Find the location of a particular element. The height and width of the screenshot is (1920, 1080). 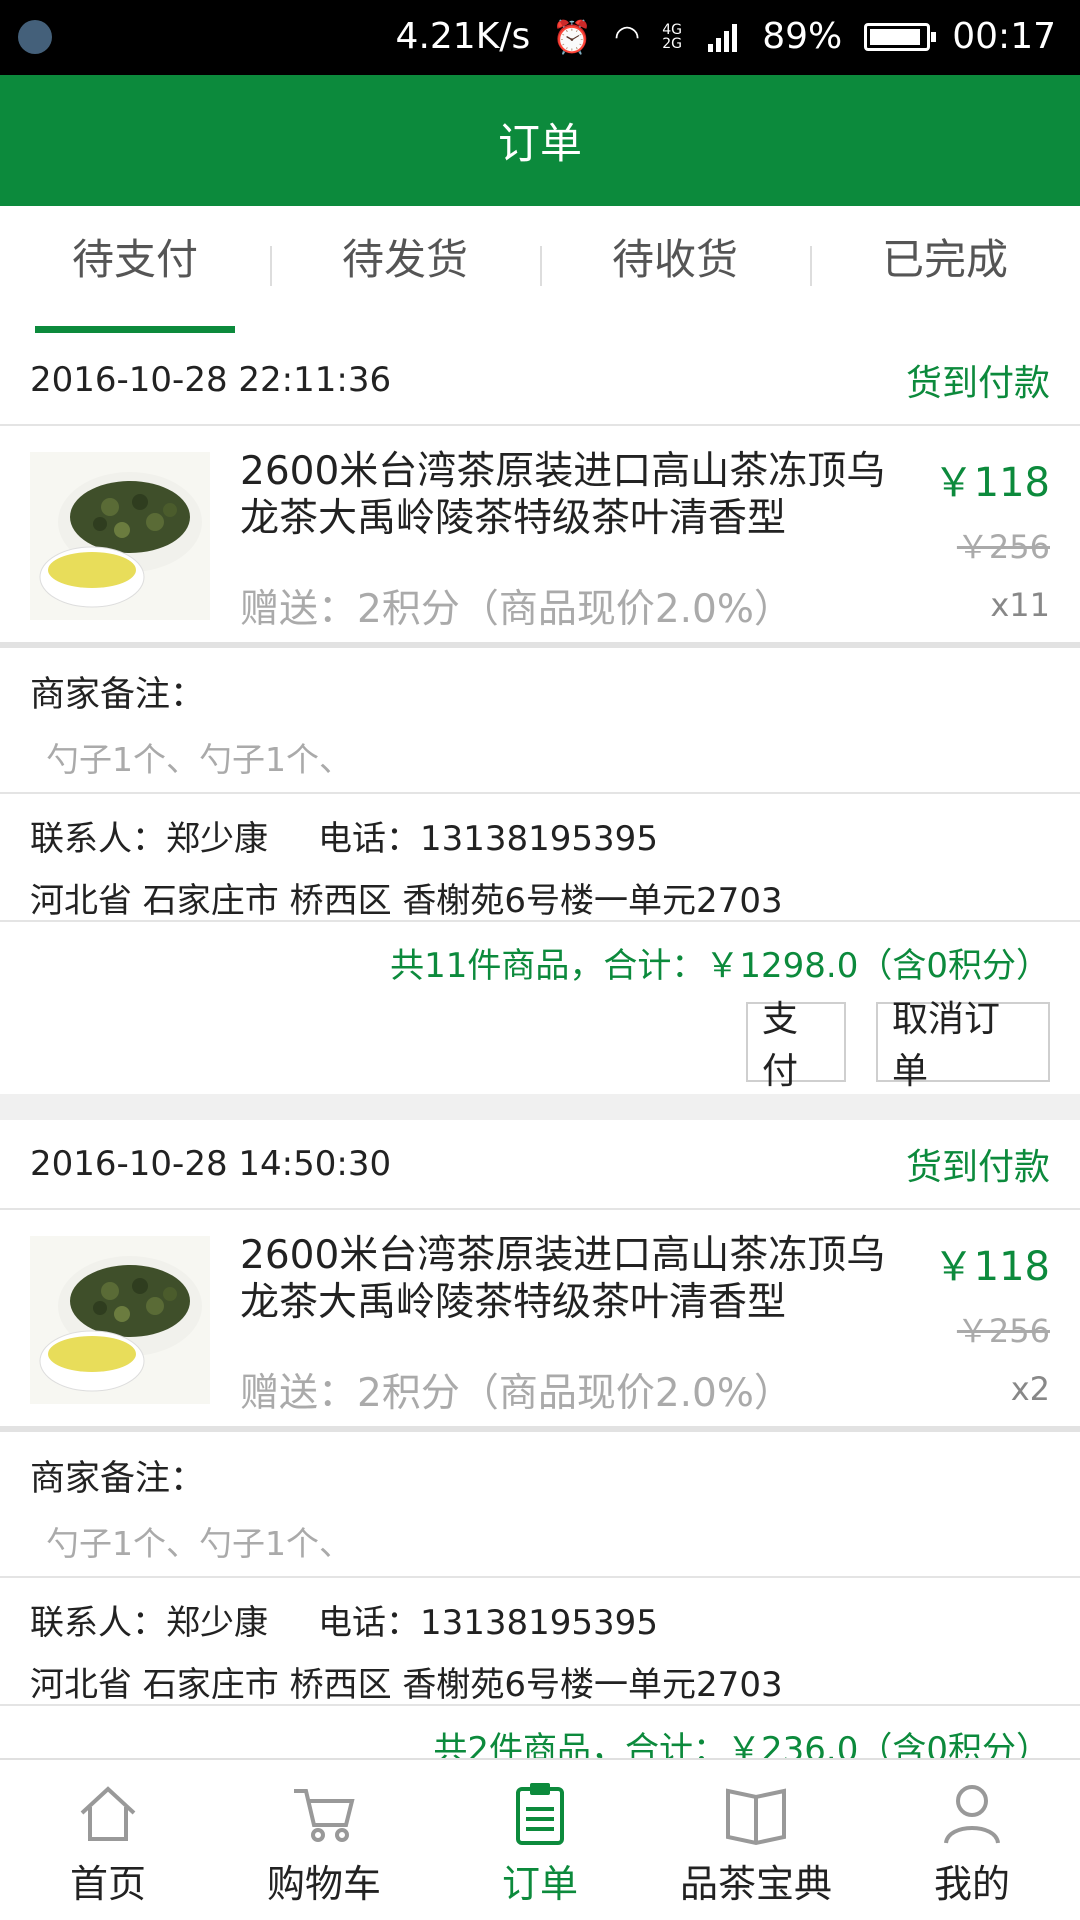

tab-pending-shipment: 待发货 is located at coordinates (405, 271).